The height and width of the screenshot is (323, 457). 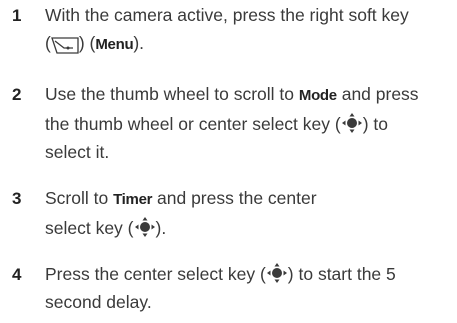 I want to click on step-number: 4, so click(x=17, y=274).